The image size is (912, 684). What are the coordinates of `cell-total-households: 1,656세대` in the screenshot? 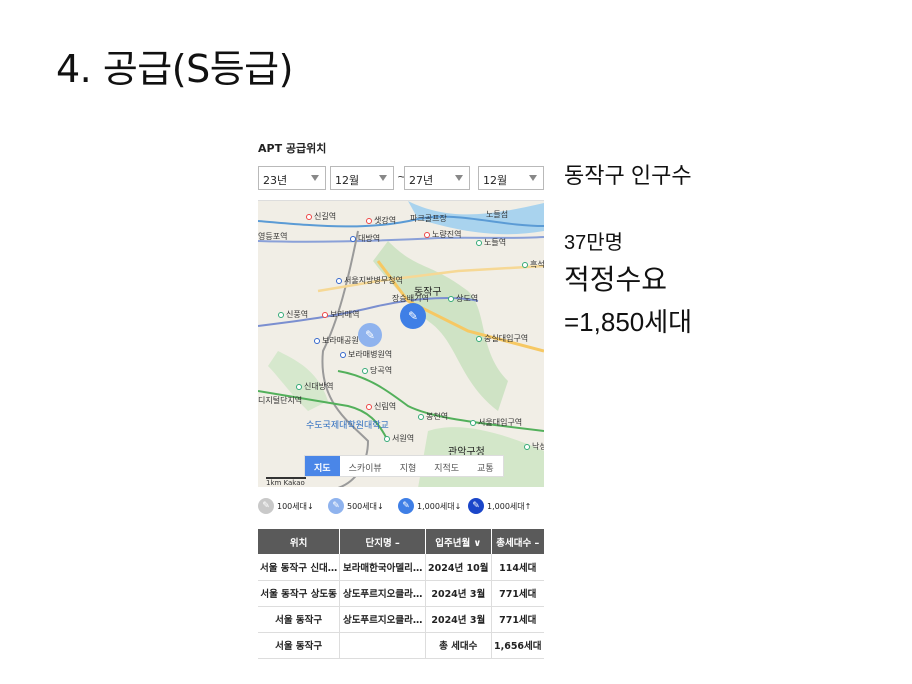 It's located at (517, 645).